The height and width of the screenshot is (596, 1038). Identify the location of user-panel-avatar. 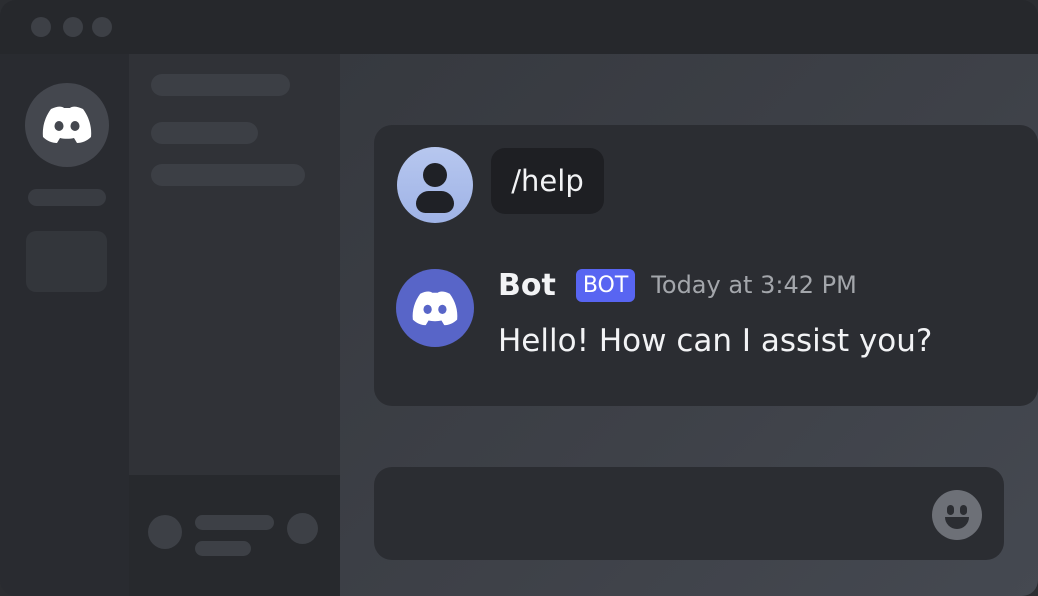
(165, 532).